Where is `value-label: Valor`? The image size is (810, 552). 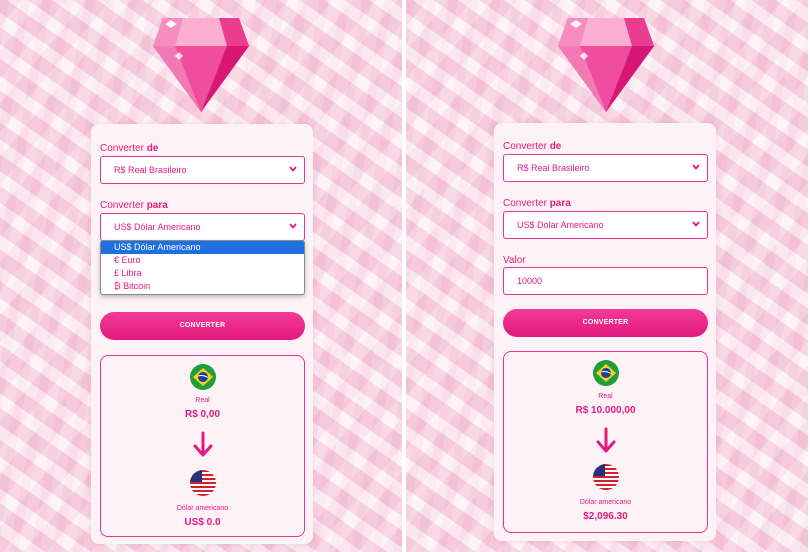 value-label: Valor is located at coordinates (514, 260).